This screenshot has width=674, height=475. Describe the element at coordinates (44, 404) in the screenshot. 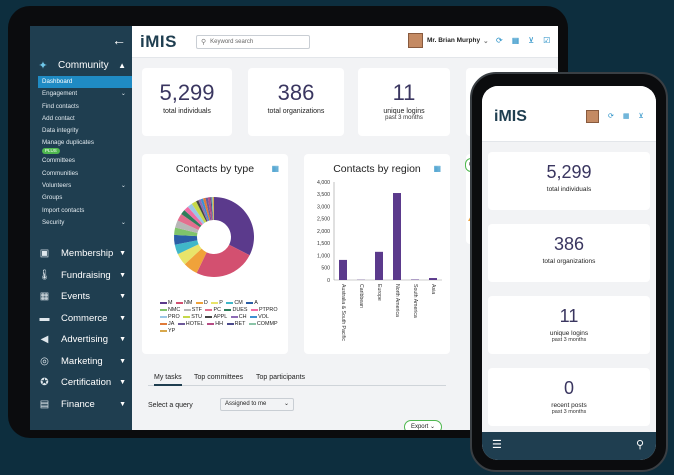

I see `ledger-icon: ▤` at that location.